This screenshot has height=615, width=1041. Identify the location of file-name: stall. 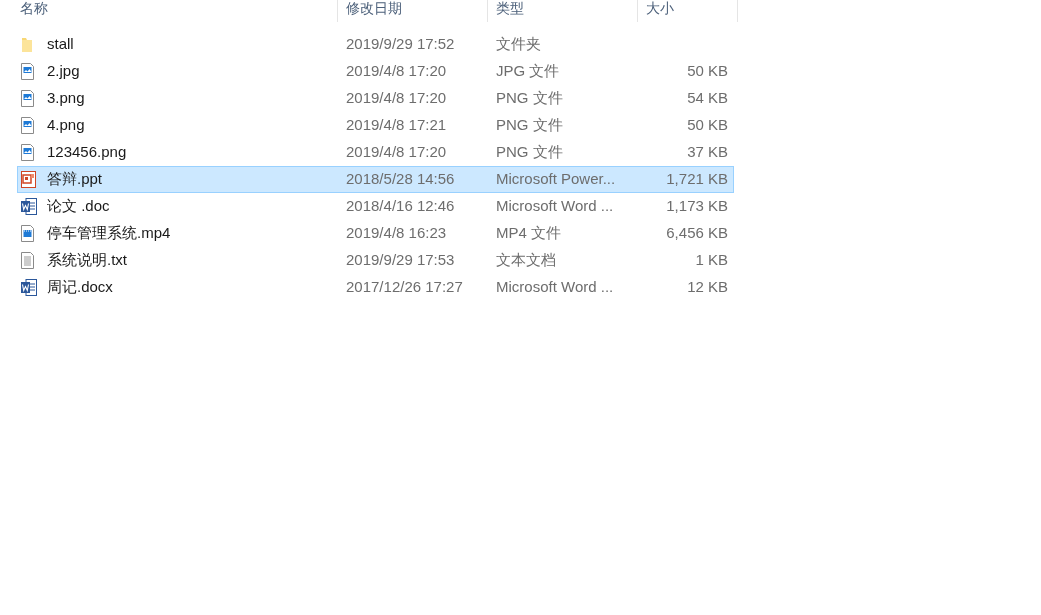
(61, 44).